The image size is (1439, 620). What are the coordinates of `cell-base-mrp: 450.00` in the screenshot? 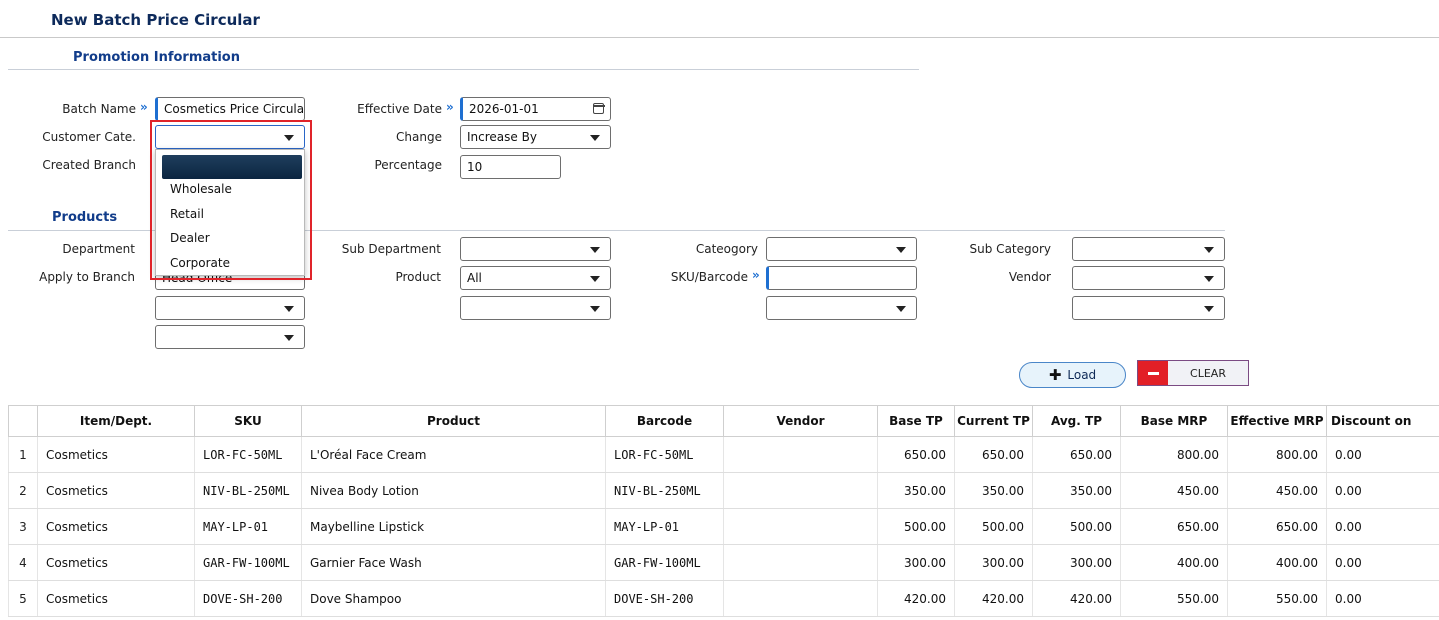 It's located at (1174, 490).